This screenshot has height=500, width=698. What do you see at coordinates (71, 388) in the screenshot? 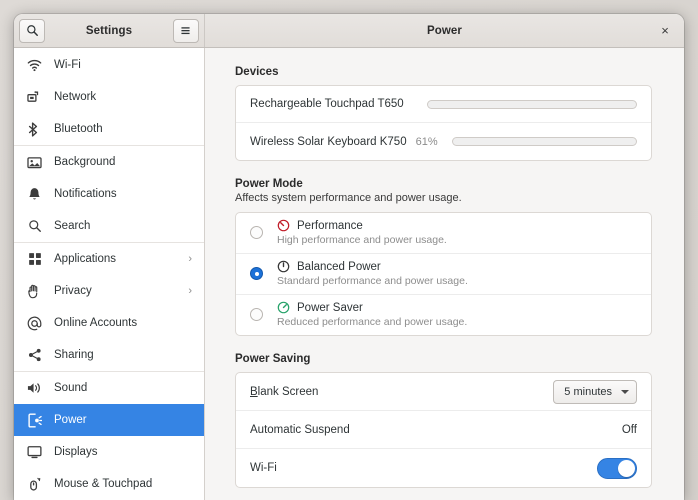
I see `sidebar-item-label: Sound` at bounding box center [71, 388].